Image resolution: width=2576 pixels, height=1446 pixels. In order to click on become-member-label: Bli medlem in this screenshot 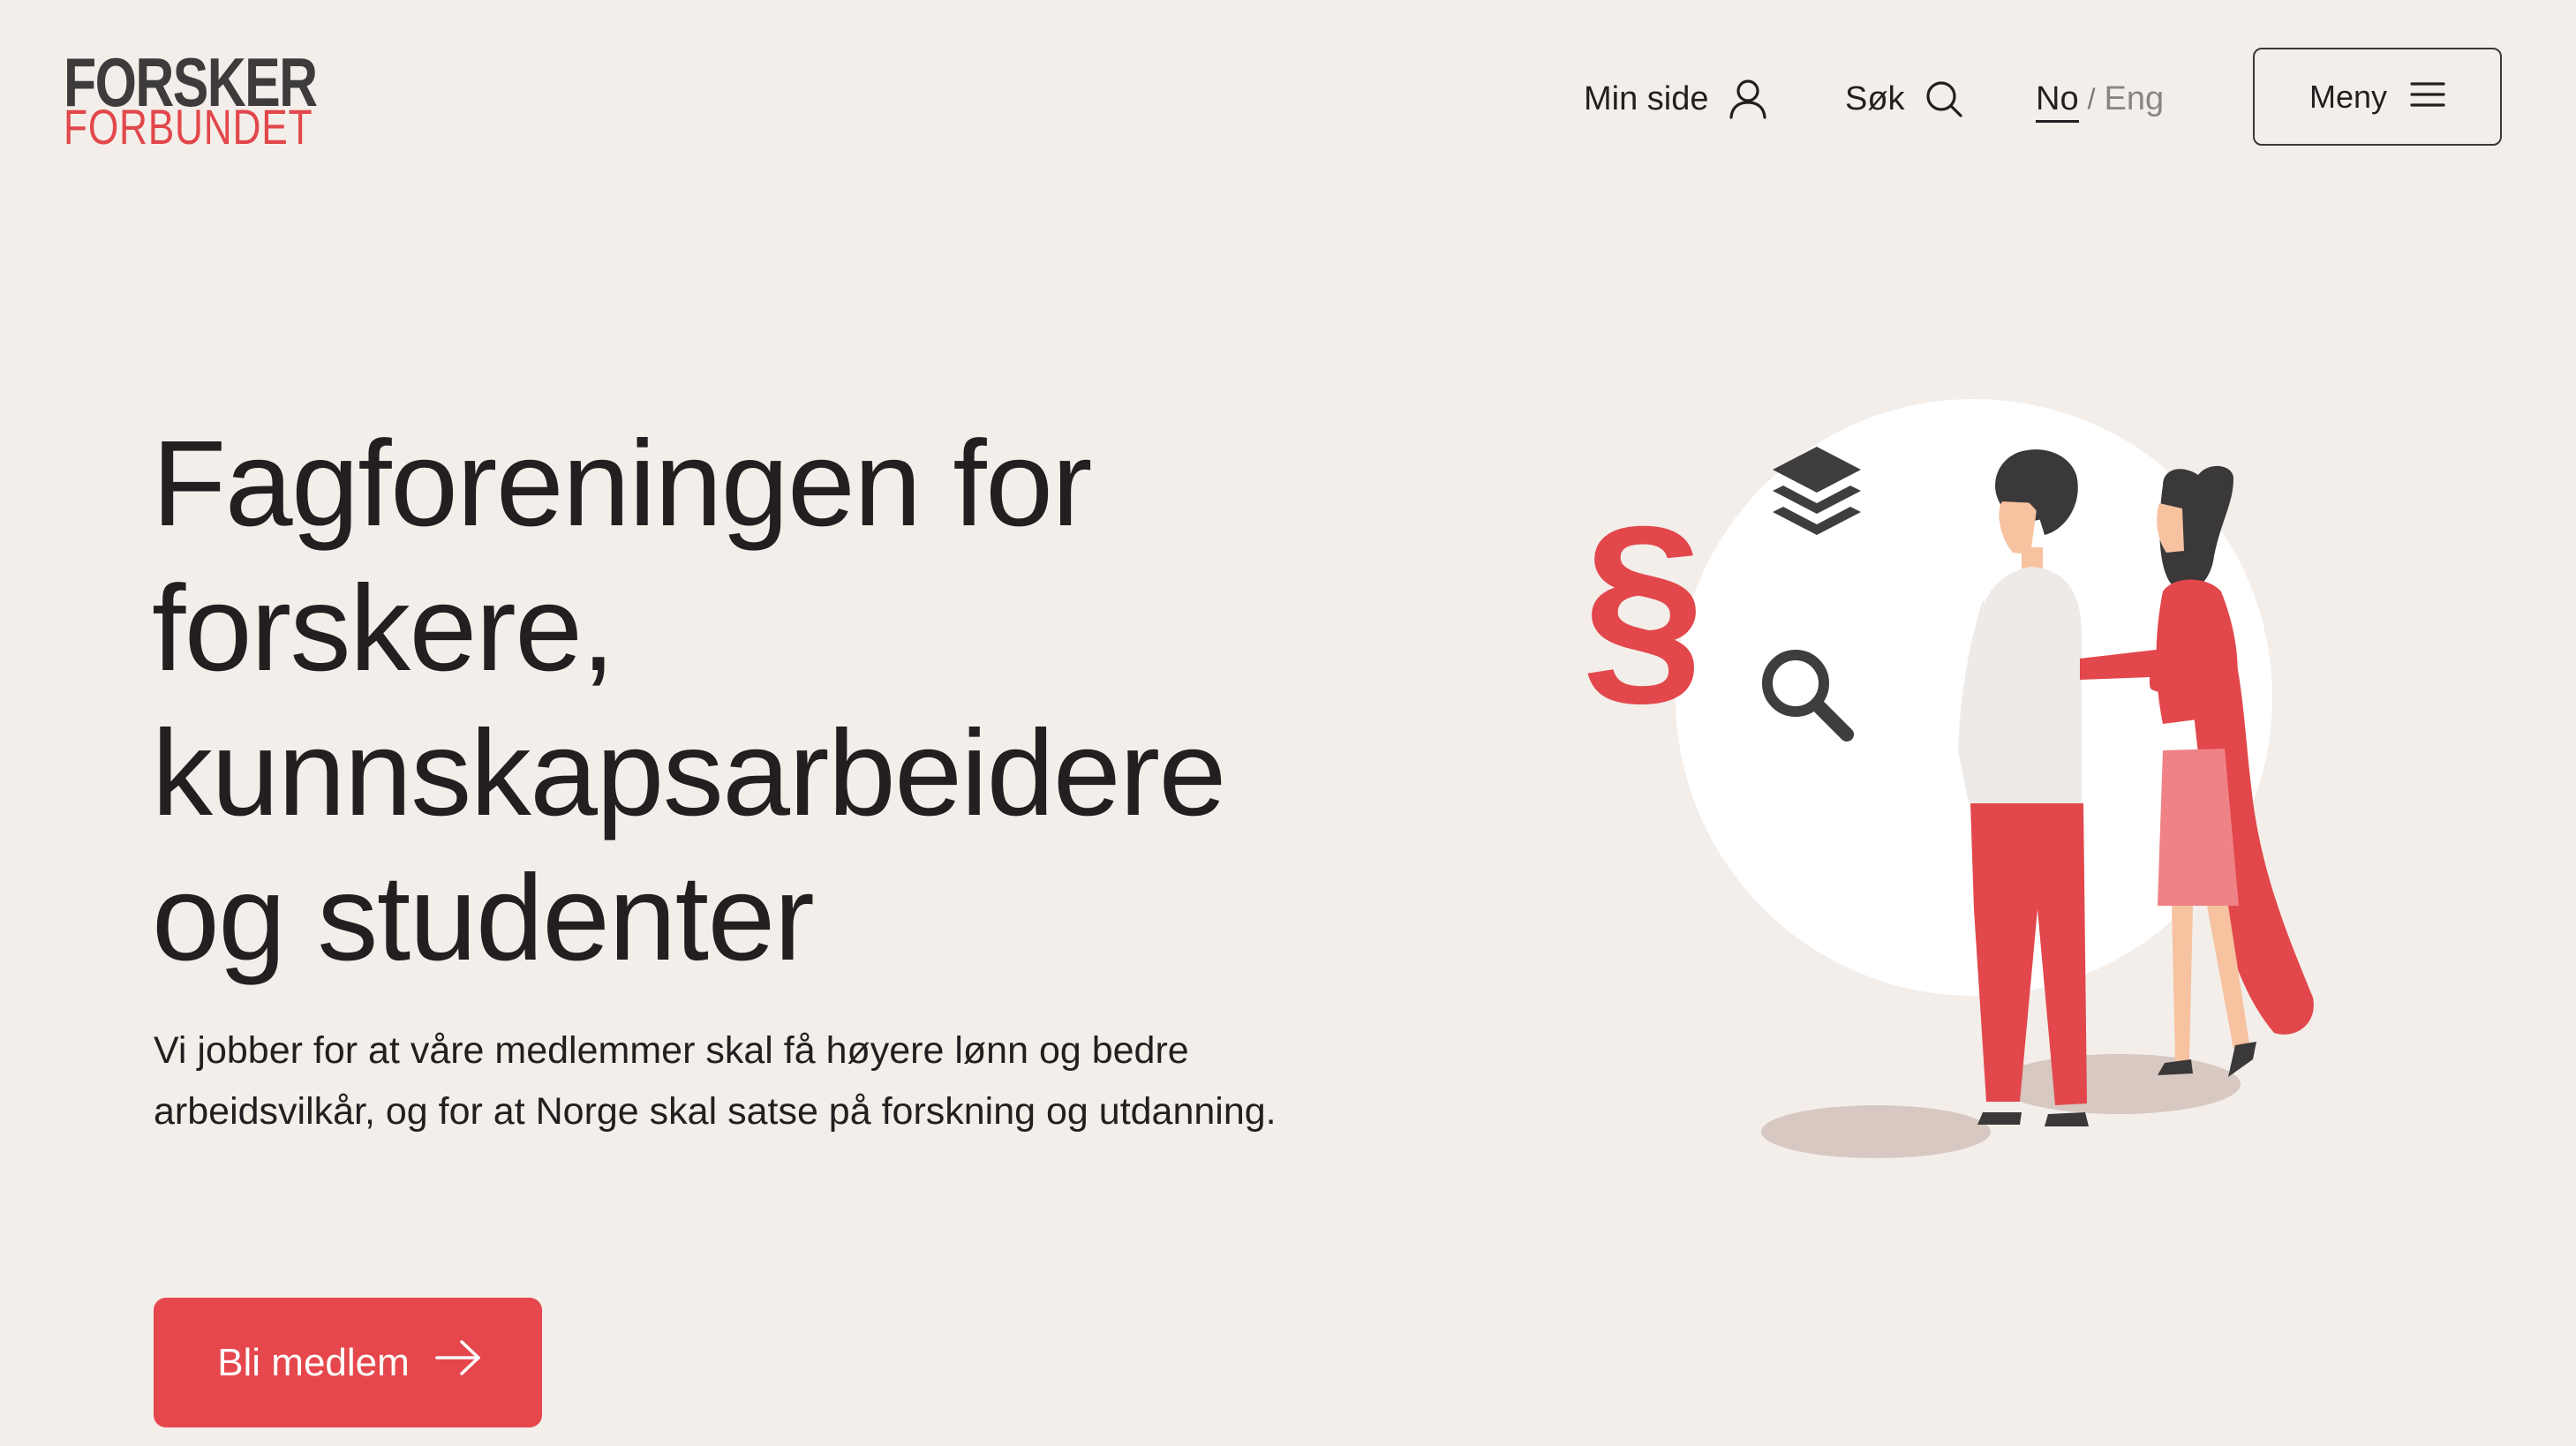, I will do `click(313, 1362)`.